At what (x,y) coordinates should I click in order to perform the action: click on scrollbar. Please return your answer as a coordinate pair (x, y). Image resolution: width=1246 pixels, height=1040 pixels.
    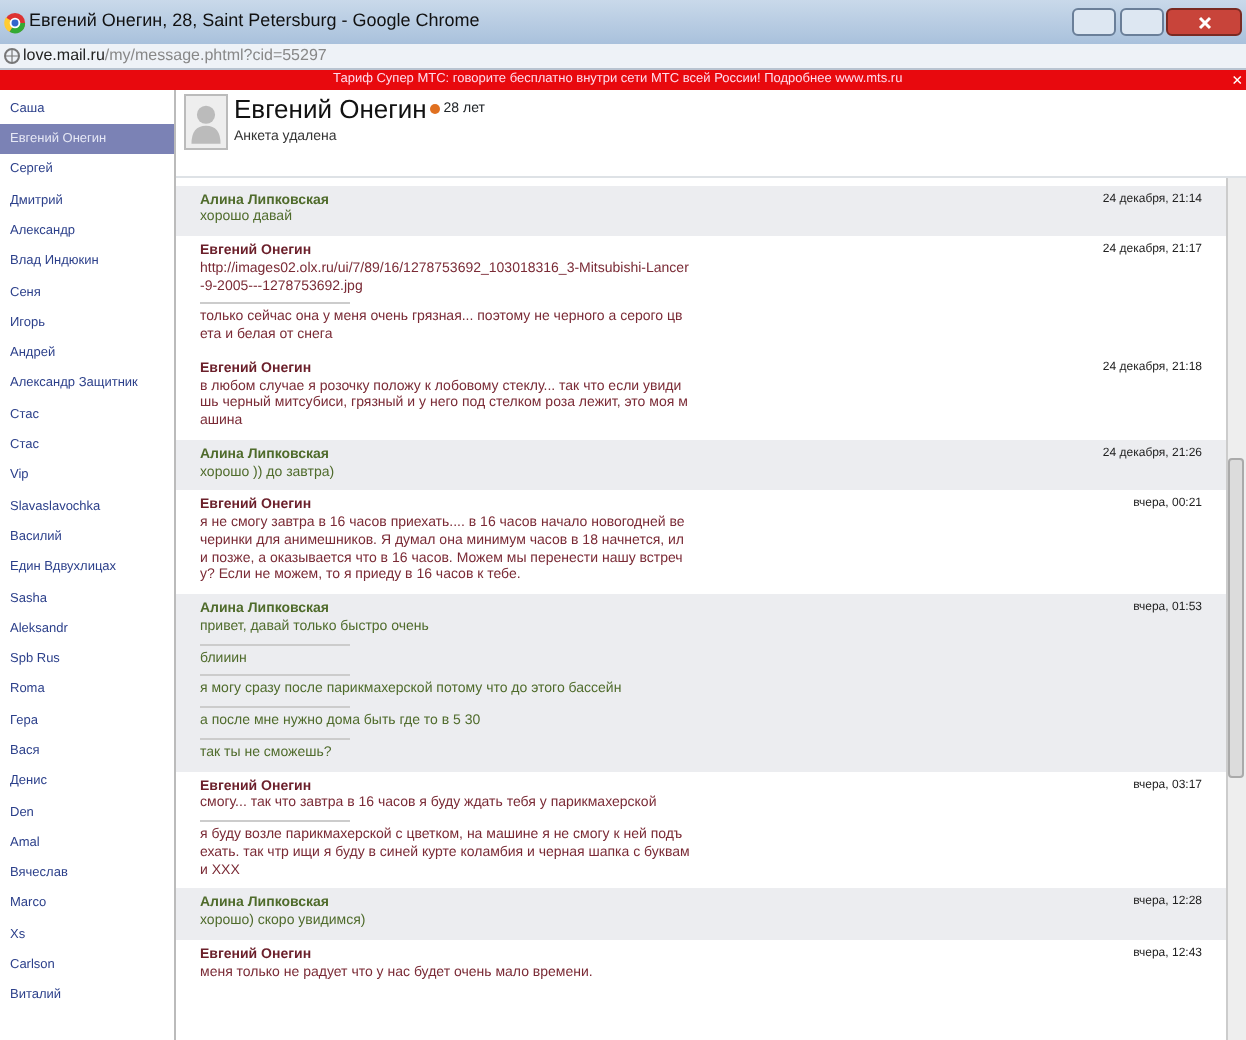
    Looking at the image, I should click on (1236, 609).